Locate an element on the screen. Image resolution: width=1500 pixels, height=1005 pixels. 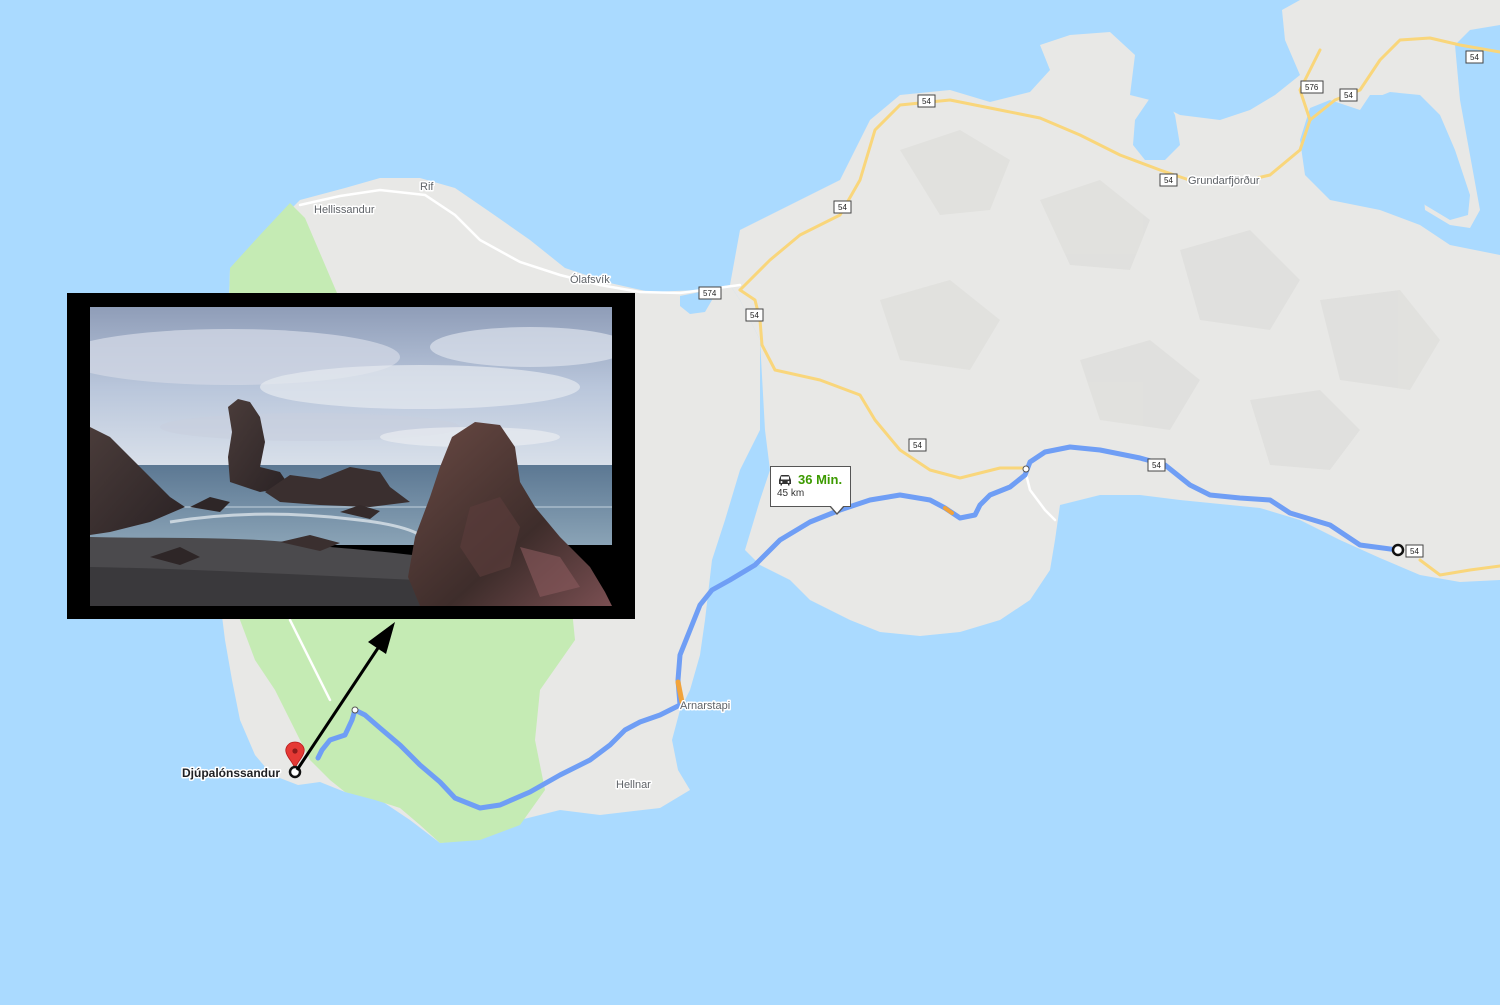
route-info-callout: 36 Min. 45 km is located at coordinates (810, 490).